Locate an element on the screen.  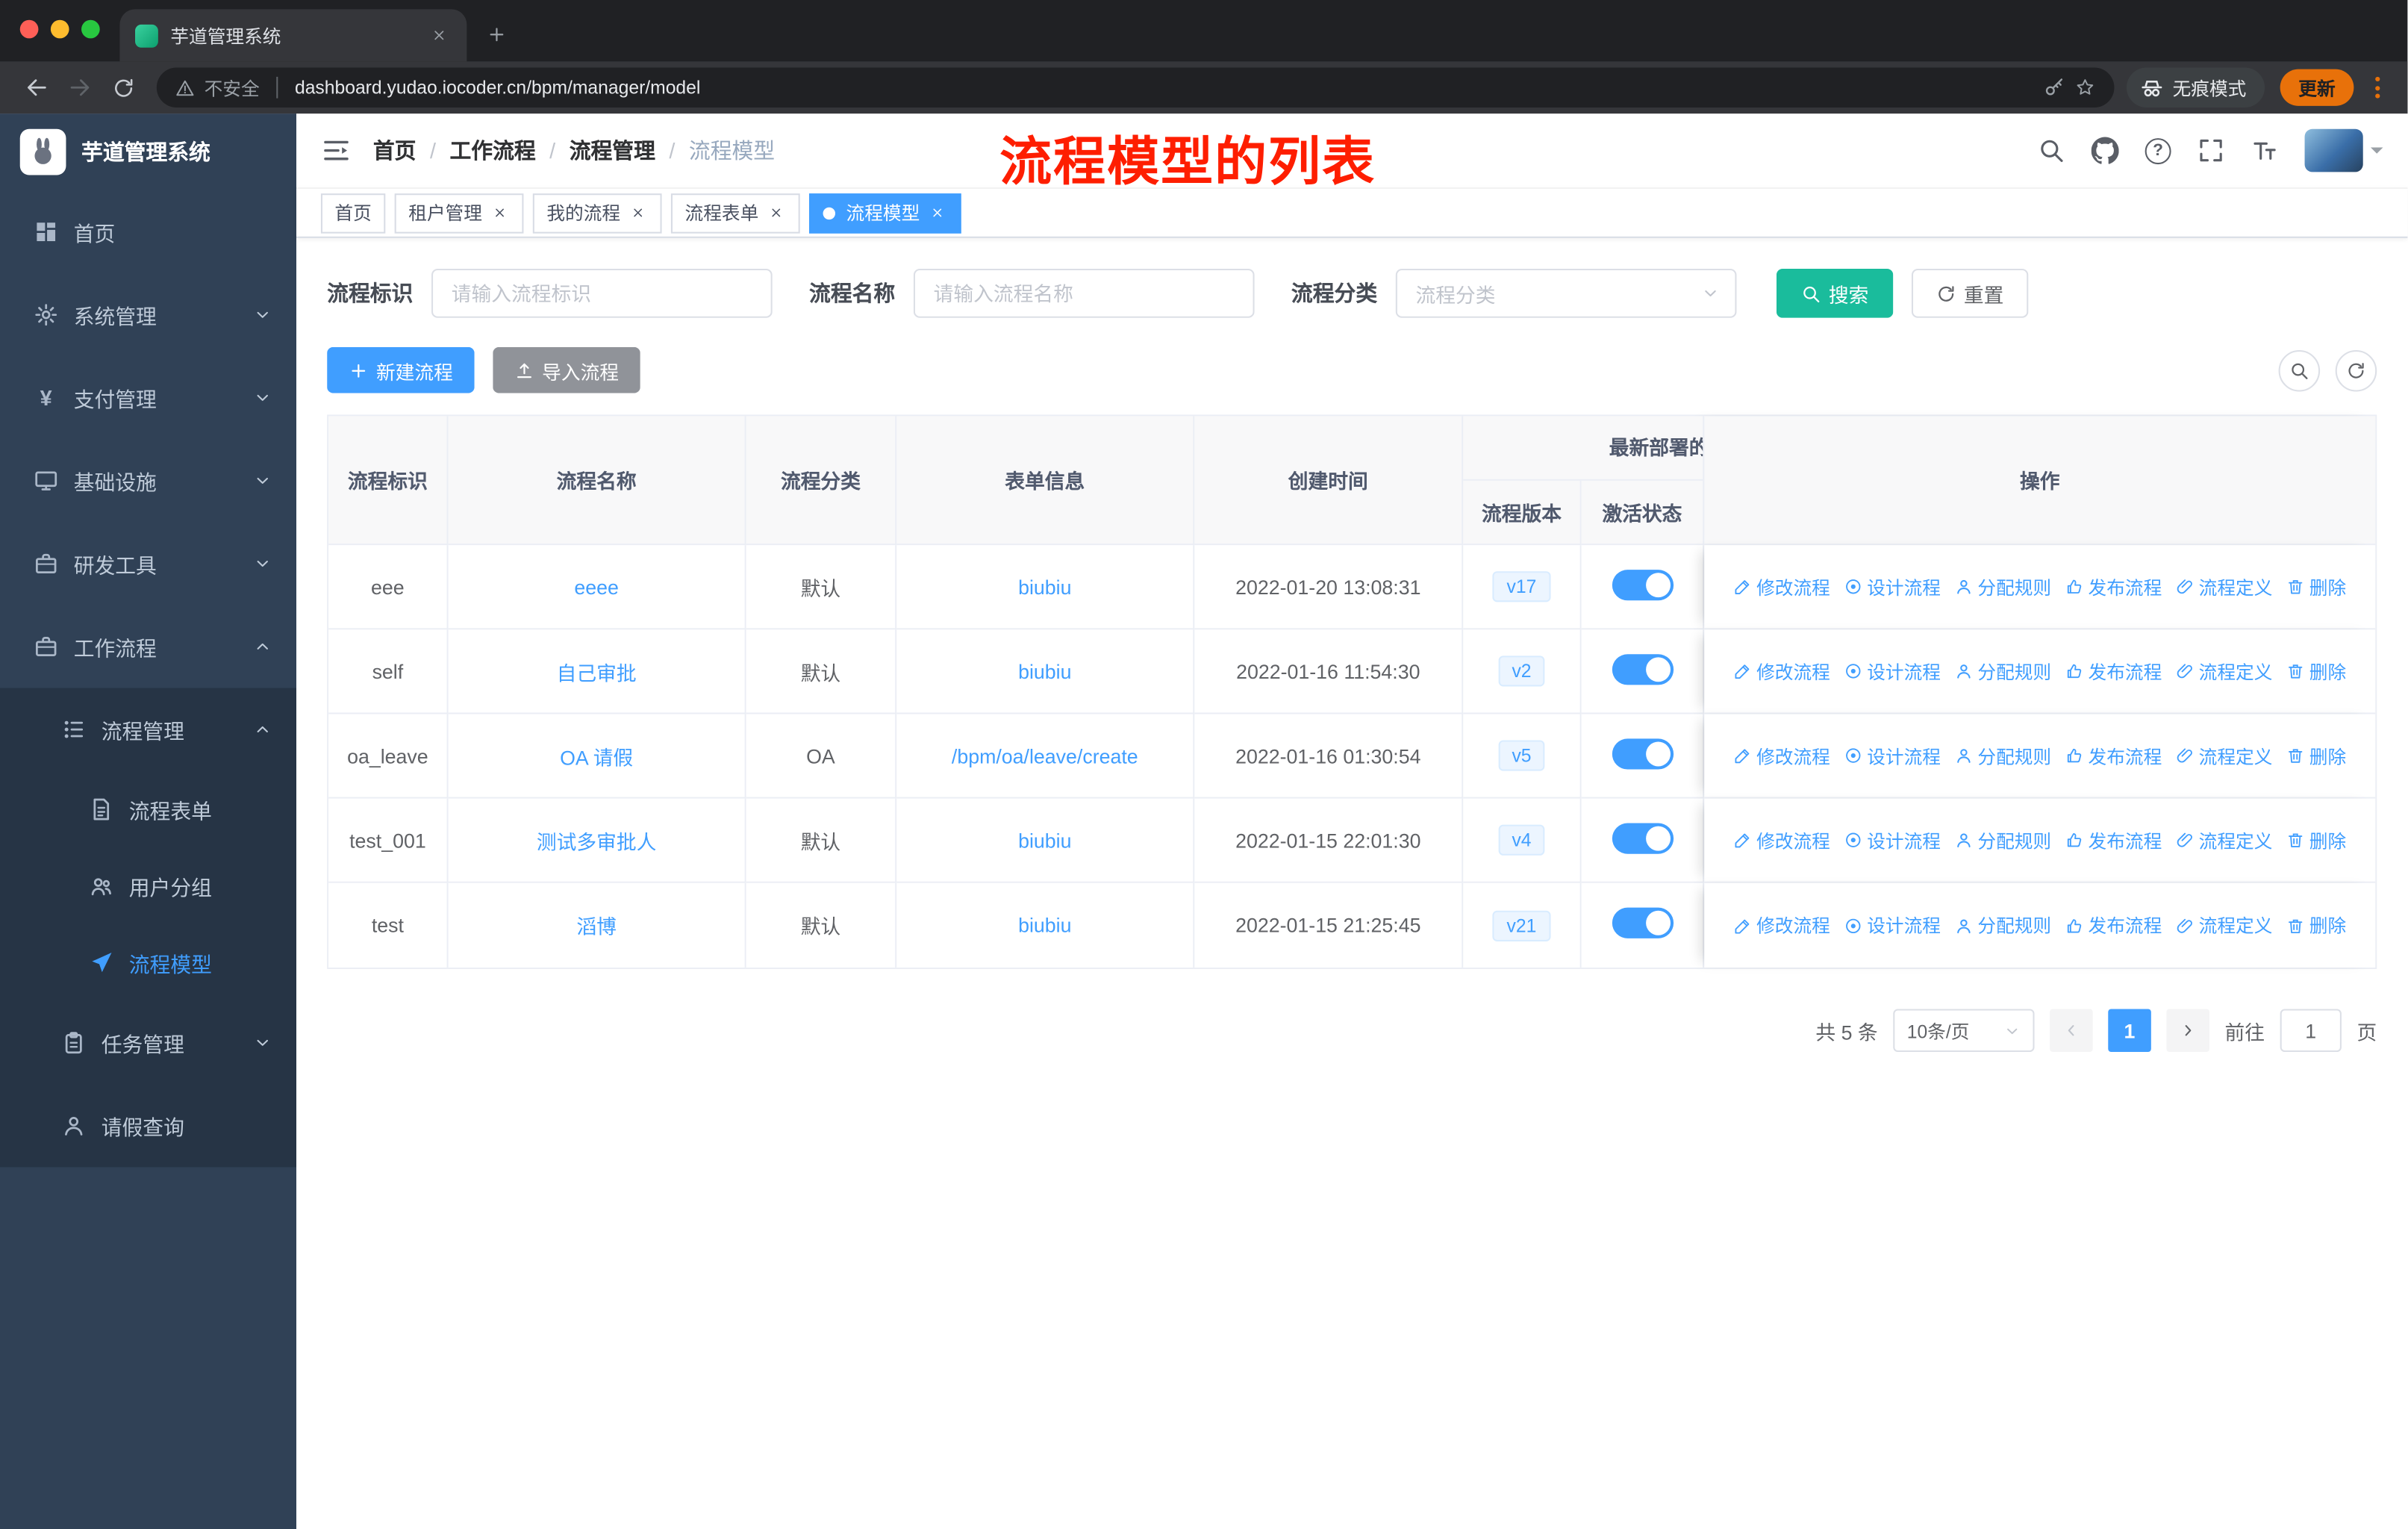
process-name-link: OA 请假 is located at coordinates (596, 758).